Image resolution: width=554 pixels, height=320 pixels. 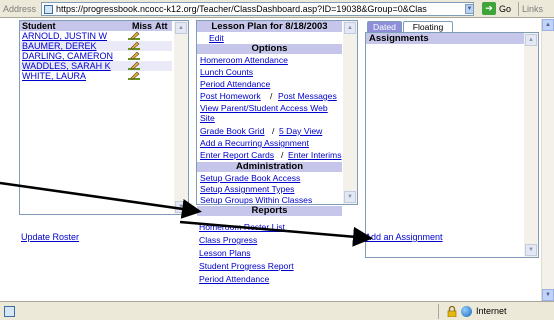 I want to click on period-attendance-link: Period Attendance, so click(x=235, y=84).